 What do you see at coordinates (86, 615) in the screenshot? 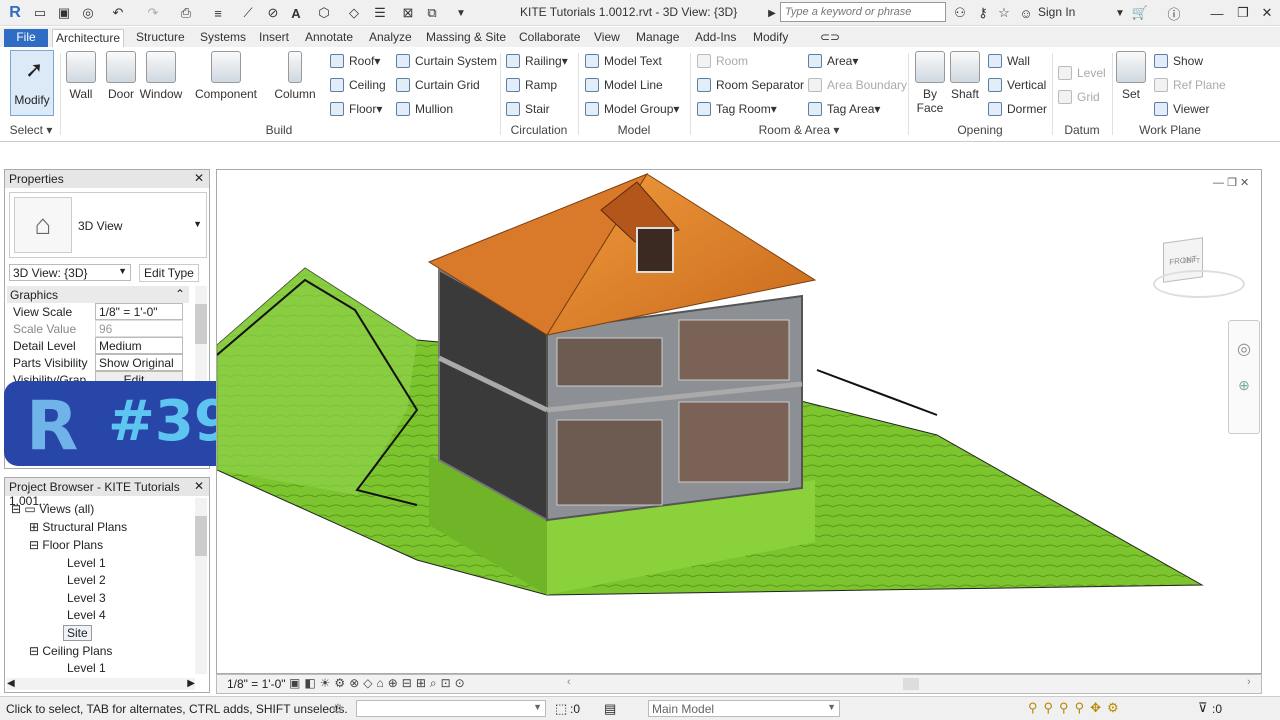
I see `tree-item-level-4: Level 4` at bounding box center [86, 615].